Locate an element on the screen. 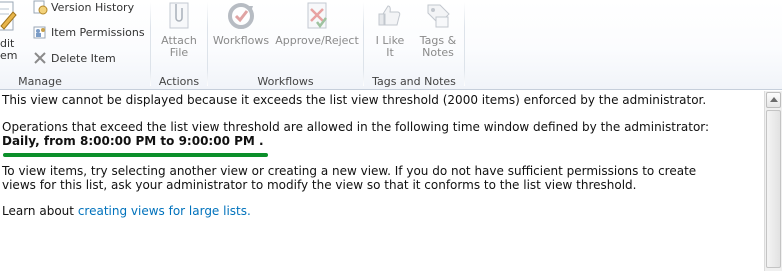 This screenshot has height=271, width=782. ribbon-group-workflows: Workflows Approve/Reject Workflows is located at coordinates (285, 45).